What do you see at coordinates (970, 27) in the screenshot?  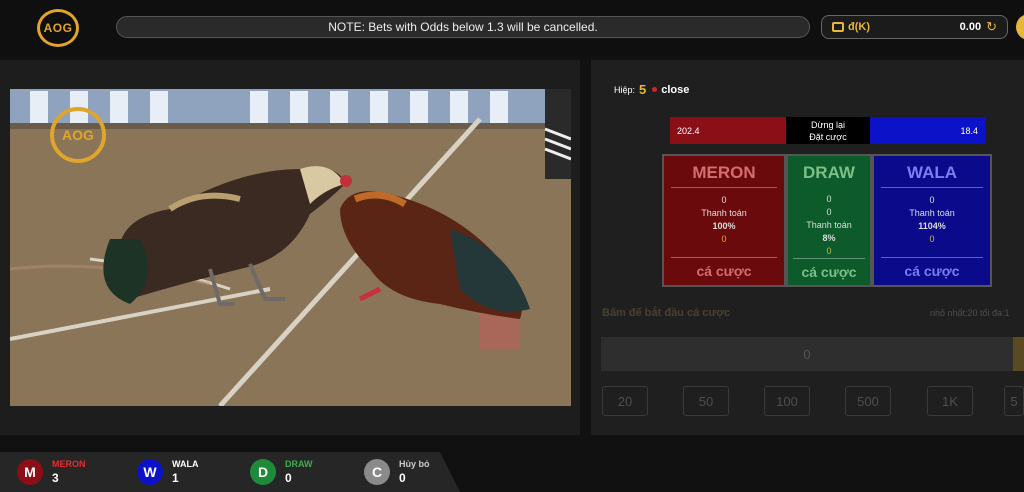 I see `balance-amount: 0.00` at bounding box center [970, 27].